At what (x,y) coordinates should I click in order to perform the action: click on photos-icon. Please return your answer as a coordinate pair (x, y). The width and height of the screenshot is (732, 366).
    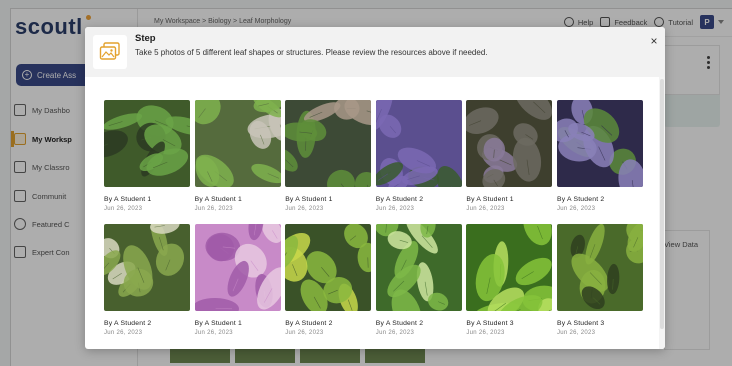
    Looking at the image, I should click on (110, 52).